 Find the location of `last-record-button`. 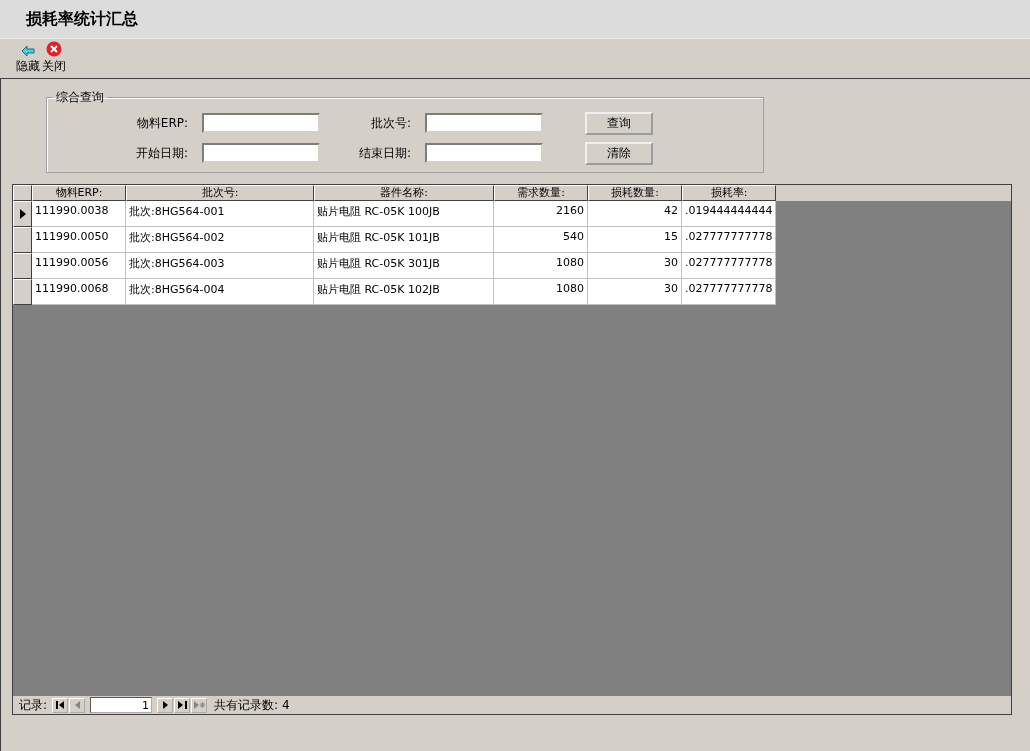

last-record-button is located at coordinates (182, 705).